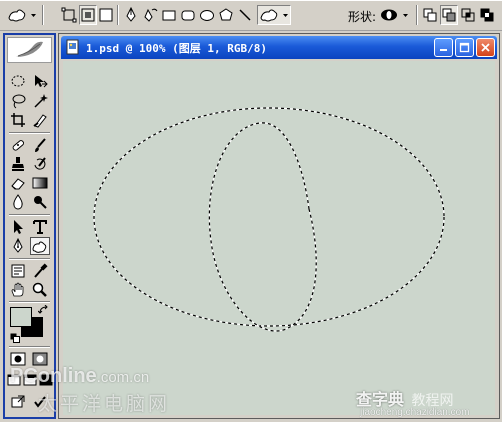 The image size is (502, 422). I want to click on notes-tool, so click(18, 271).